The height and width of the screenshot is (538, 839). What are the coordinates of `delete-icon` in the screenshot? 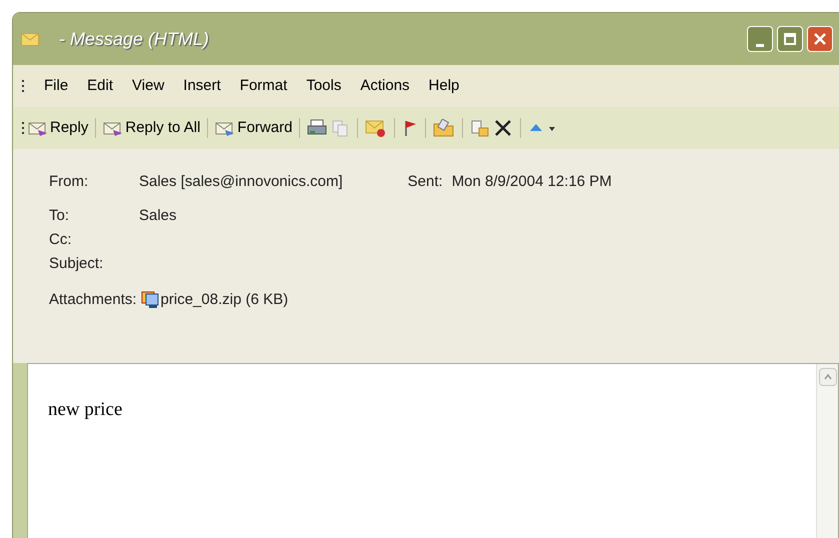 It's located at (503, 128).